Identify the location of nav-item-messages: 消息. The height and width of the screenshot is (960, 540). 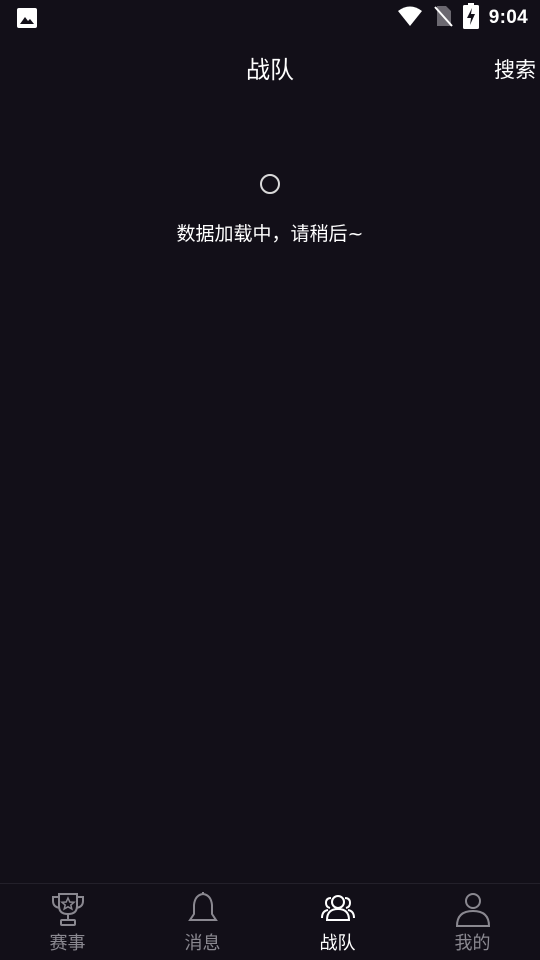
(202, 922).